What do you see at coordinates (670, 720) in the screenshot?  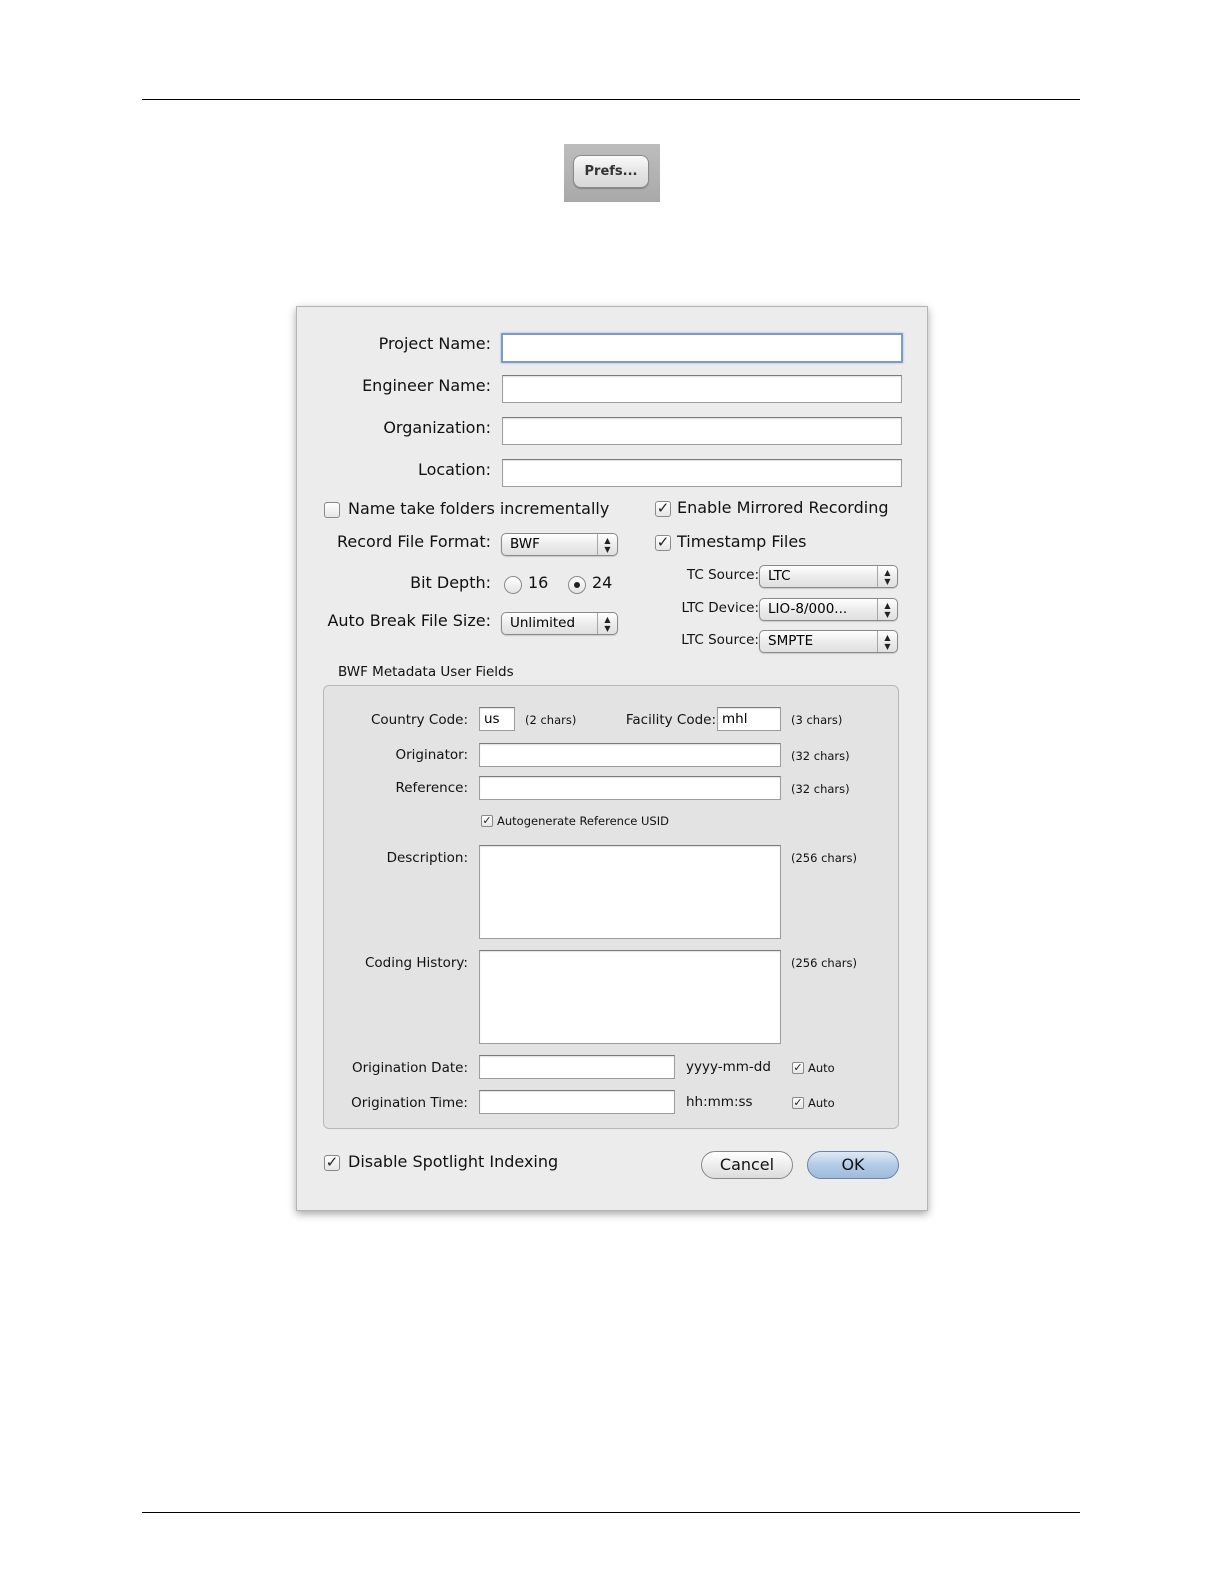 I see `facility-code-label: Facility Code:` at bounding box center [670, 720].